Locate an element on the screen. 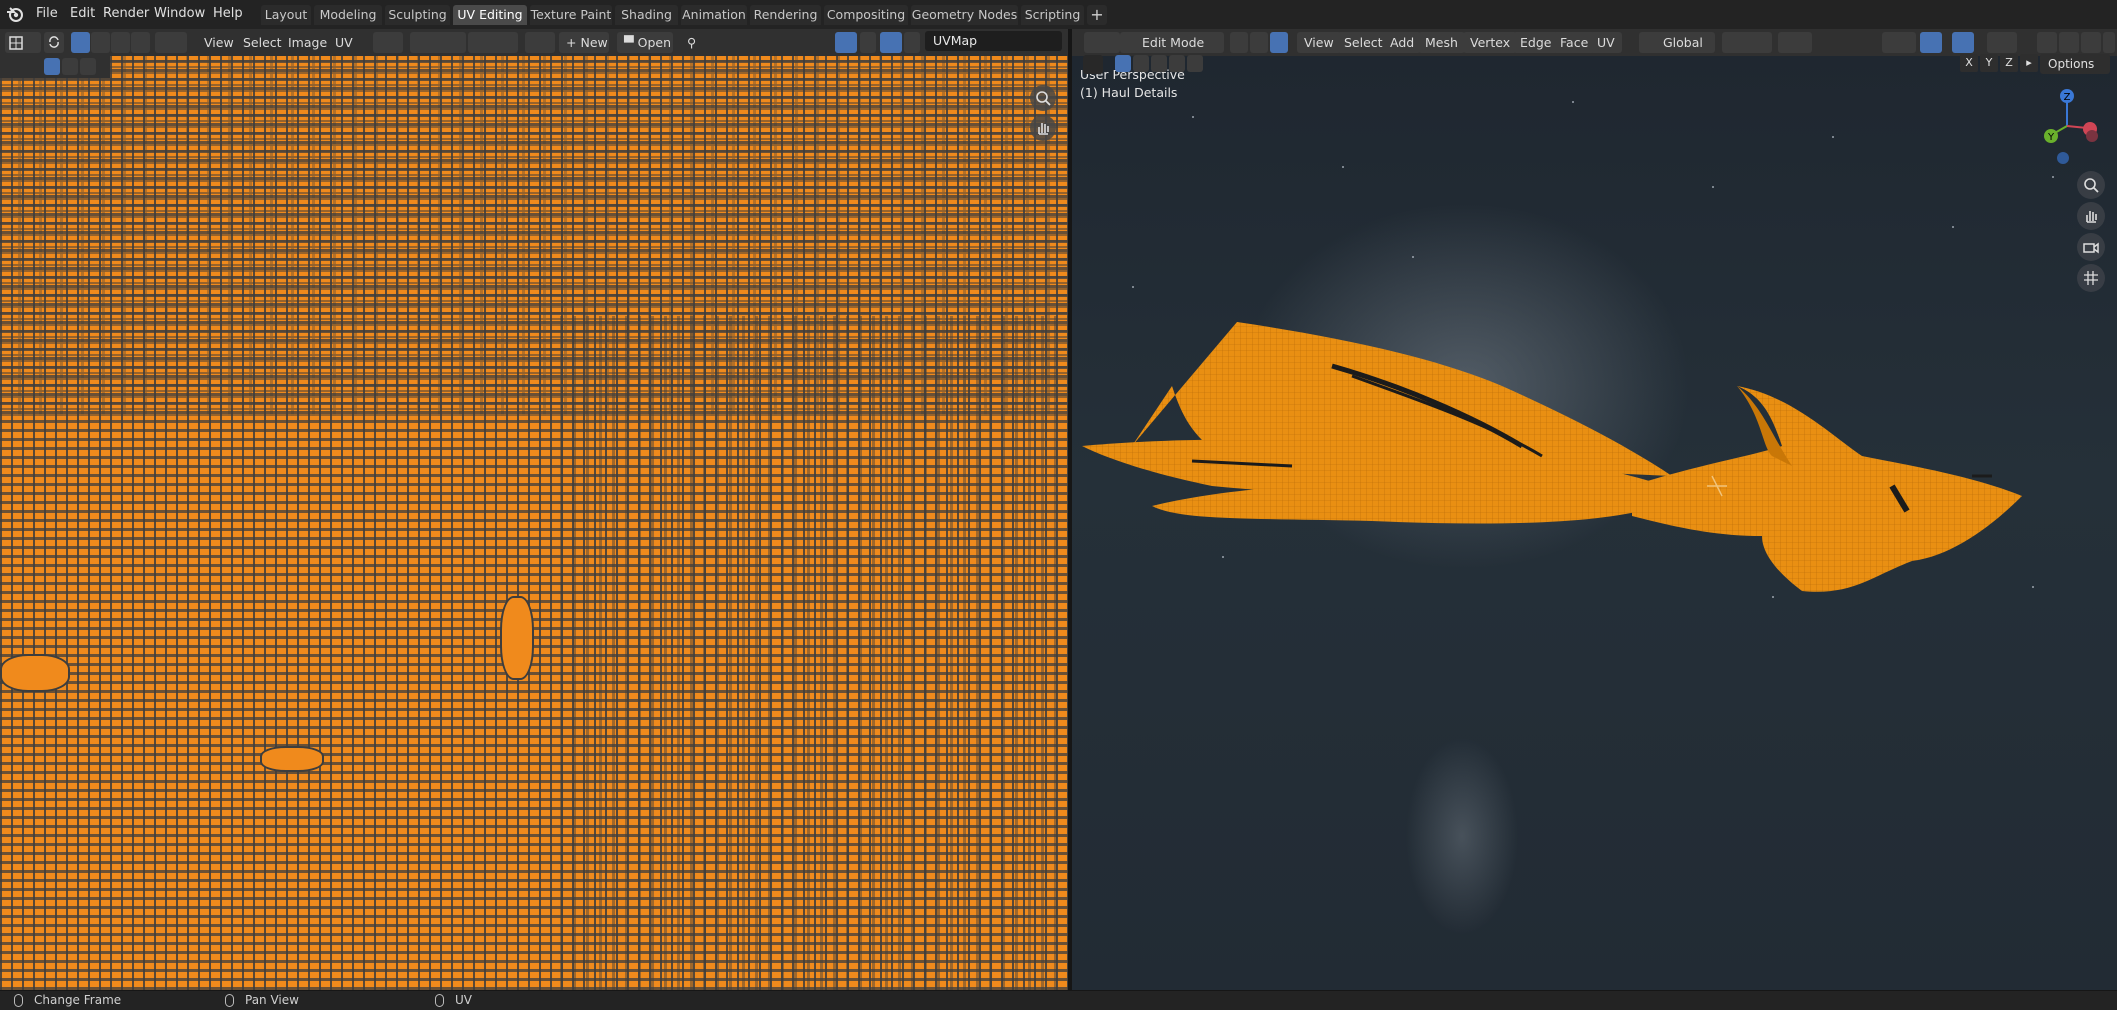 Image resolution: width=2117 pixels, height=1010 pixels. select-intersect-icon is located at coordinates (1195, 63).